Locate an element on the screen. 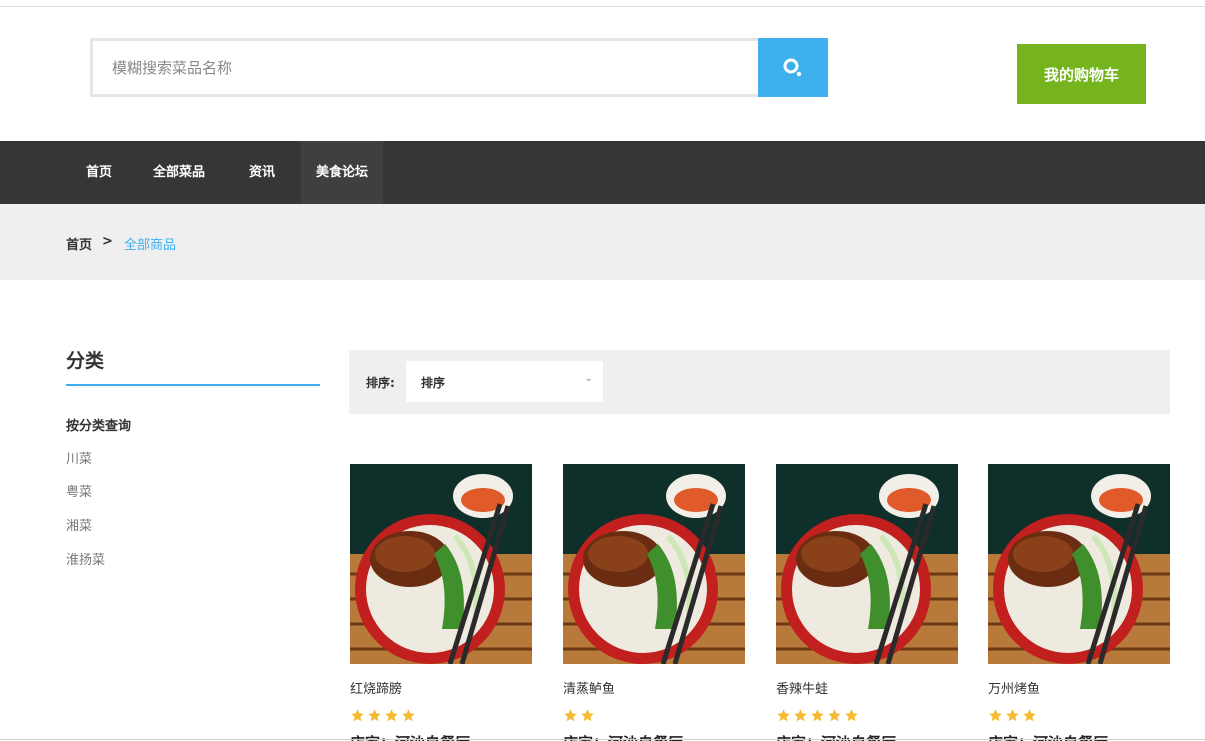 Image resolution: width=1205 pixels, height=741 pixels. sort-selected-value: 排序 is located at coordinates (433, 383).